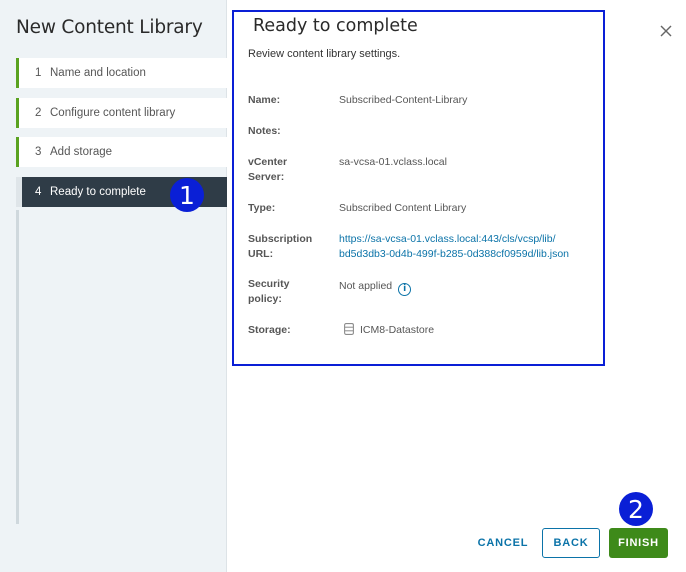  What do you see at coordinates (288, 292) in the screenshot?
I see `security-policy-label: Security policy:` at bounding box center [288, 292].